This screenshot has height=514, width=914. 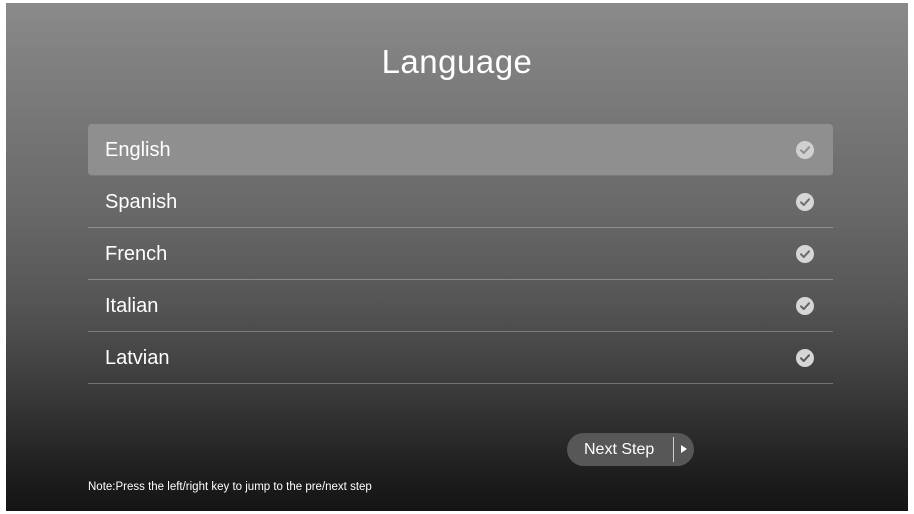 I want to click on play-arrow-icon, so click(x=684, y=449).